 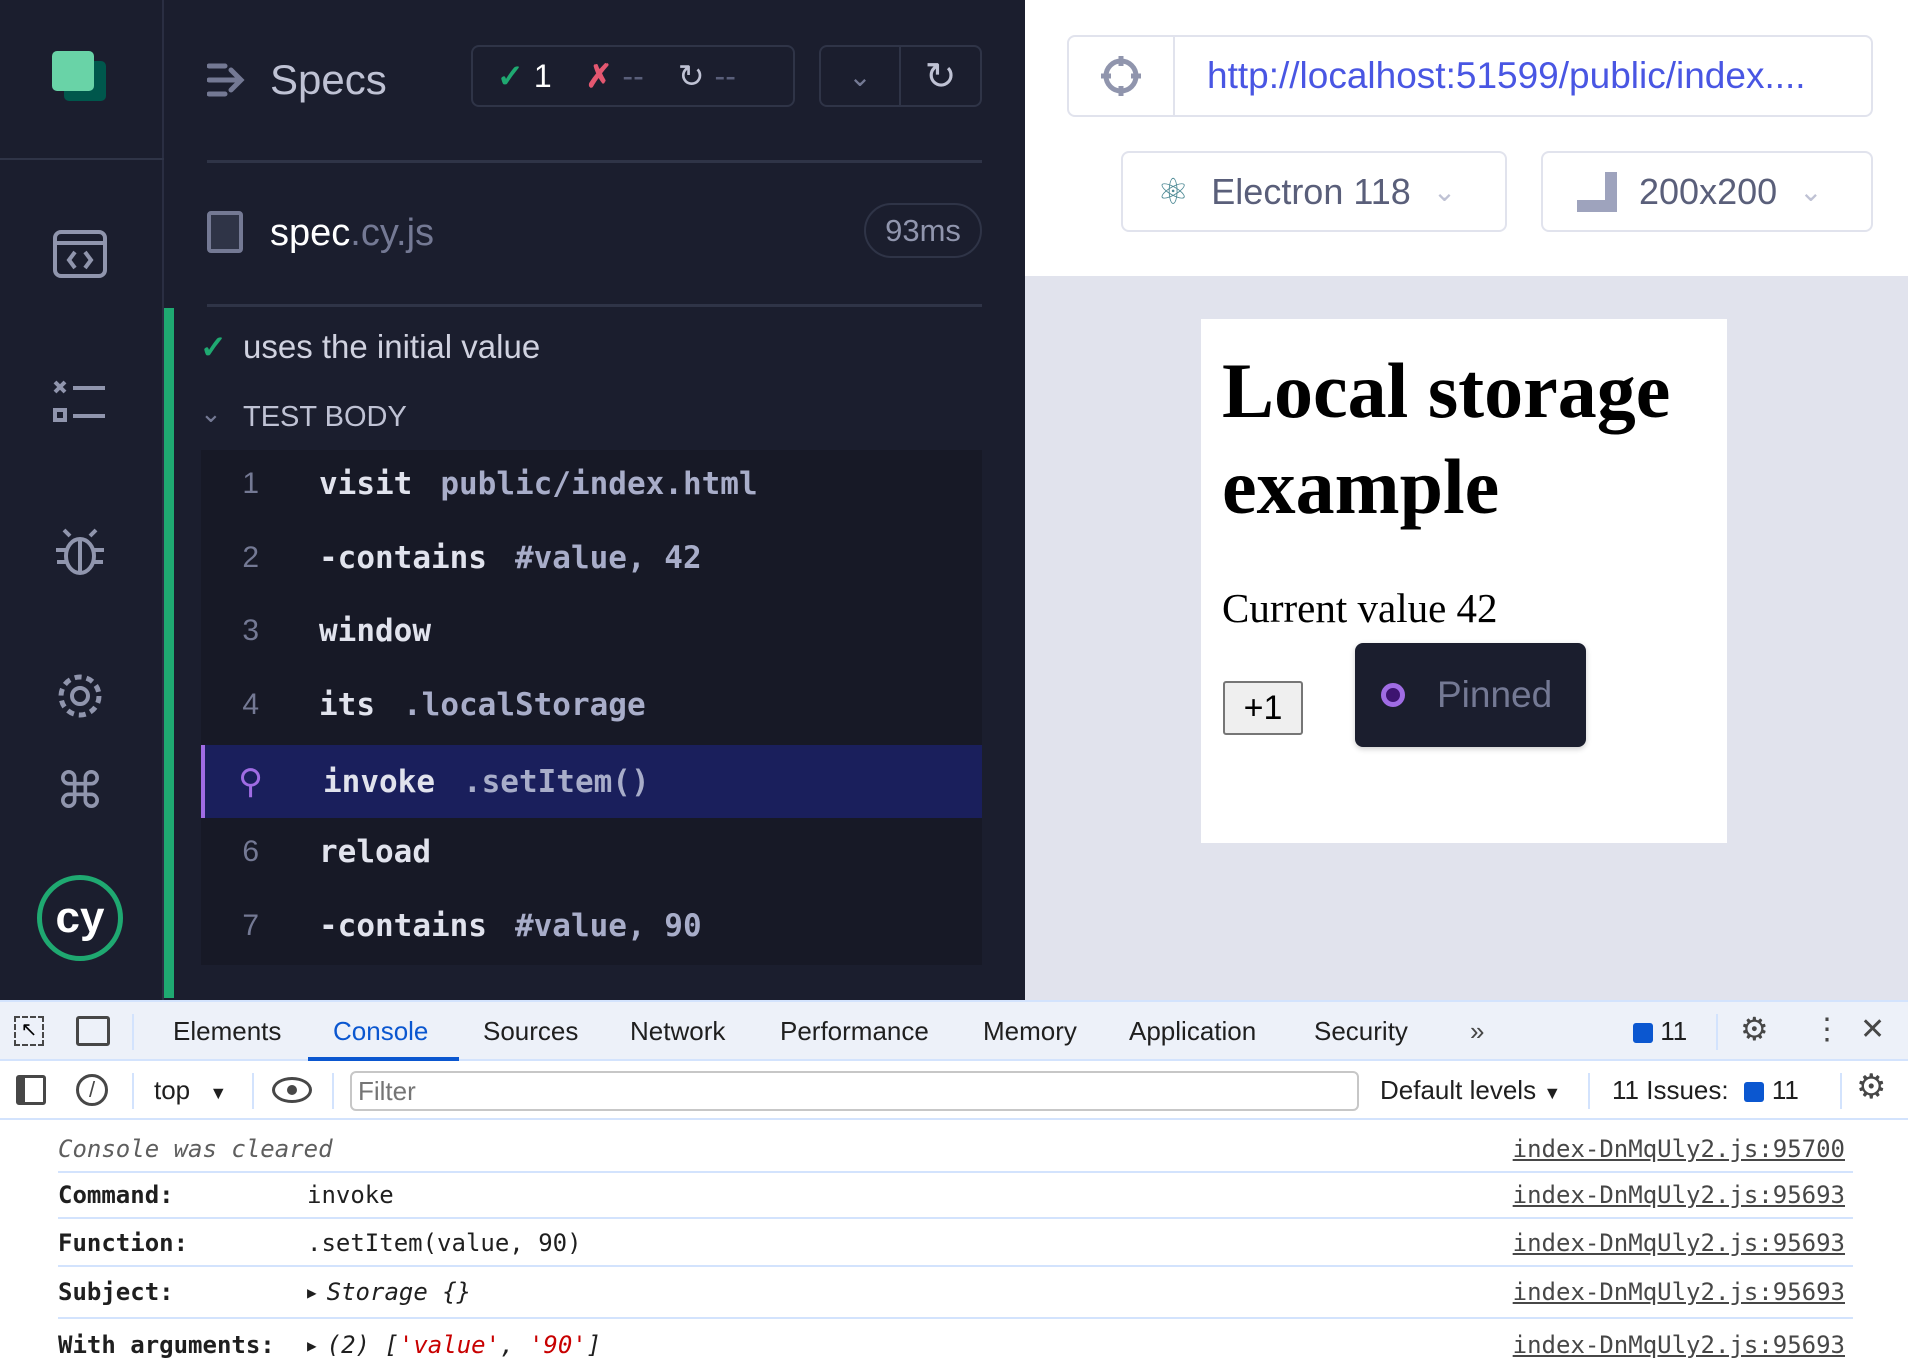 I want to click on increment-button: +1, so click(x=1263, y=708).